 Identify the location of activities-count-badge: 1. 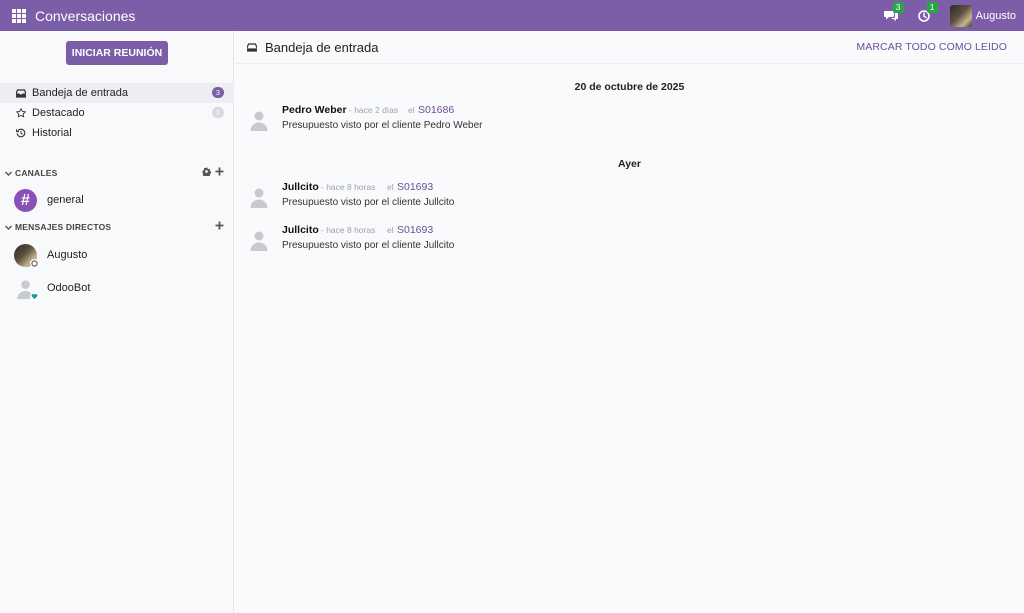
(932, 7).